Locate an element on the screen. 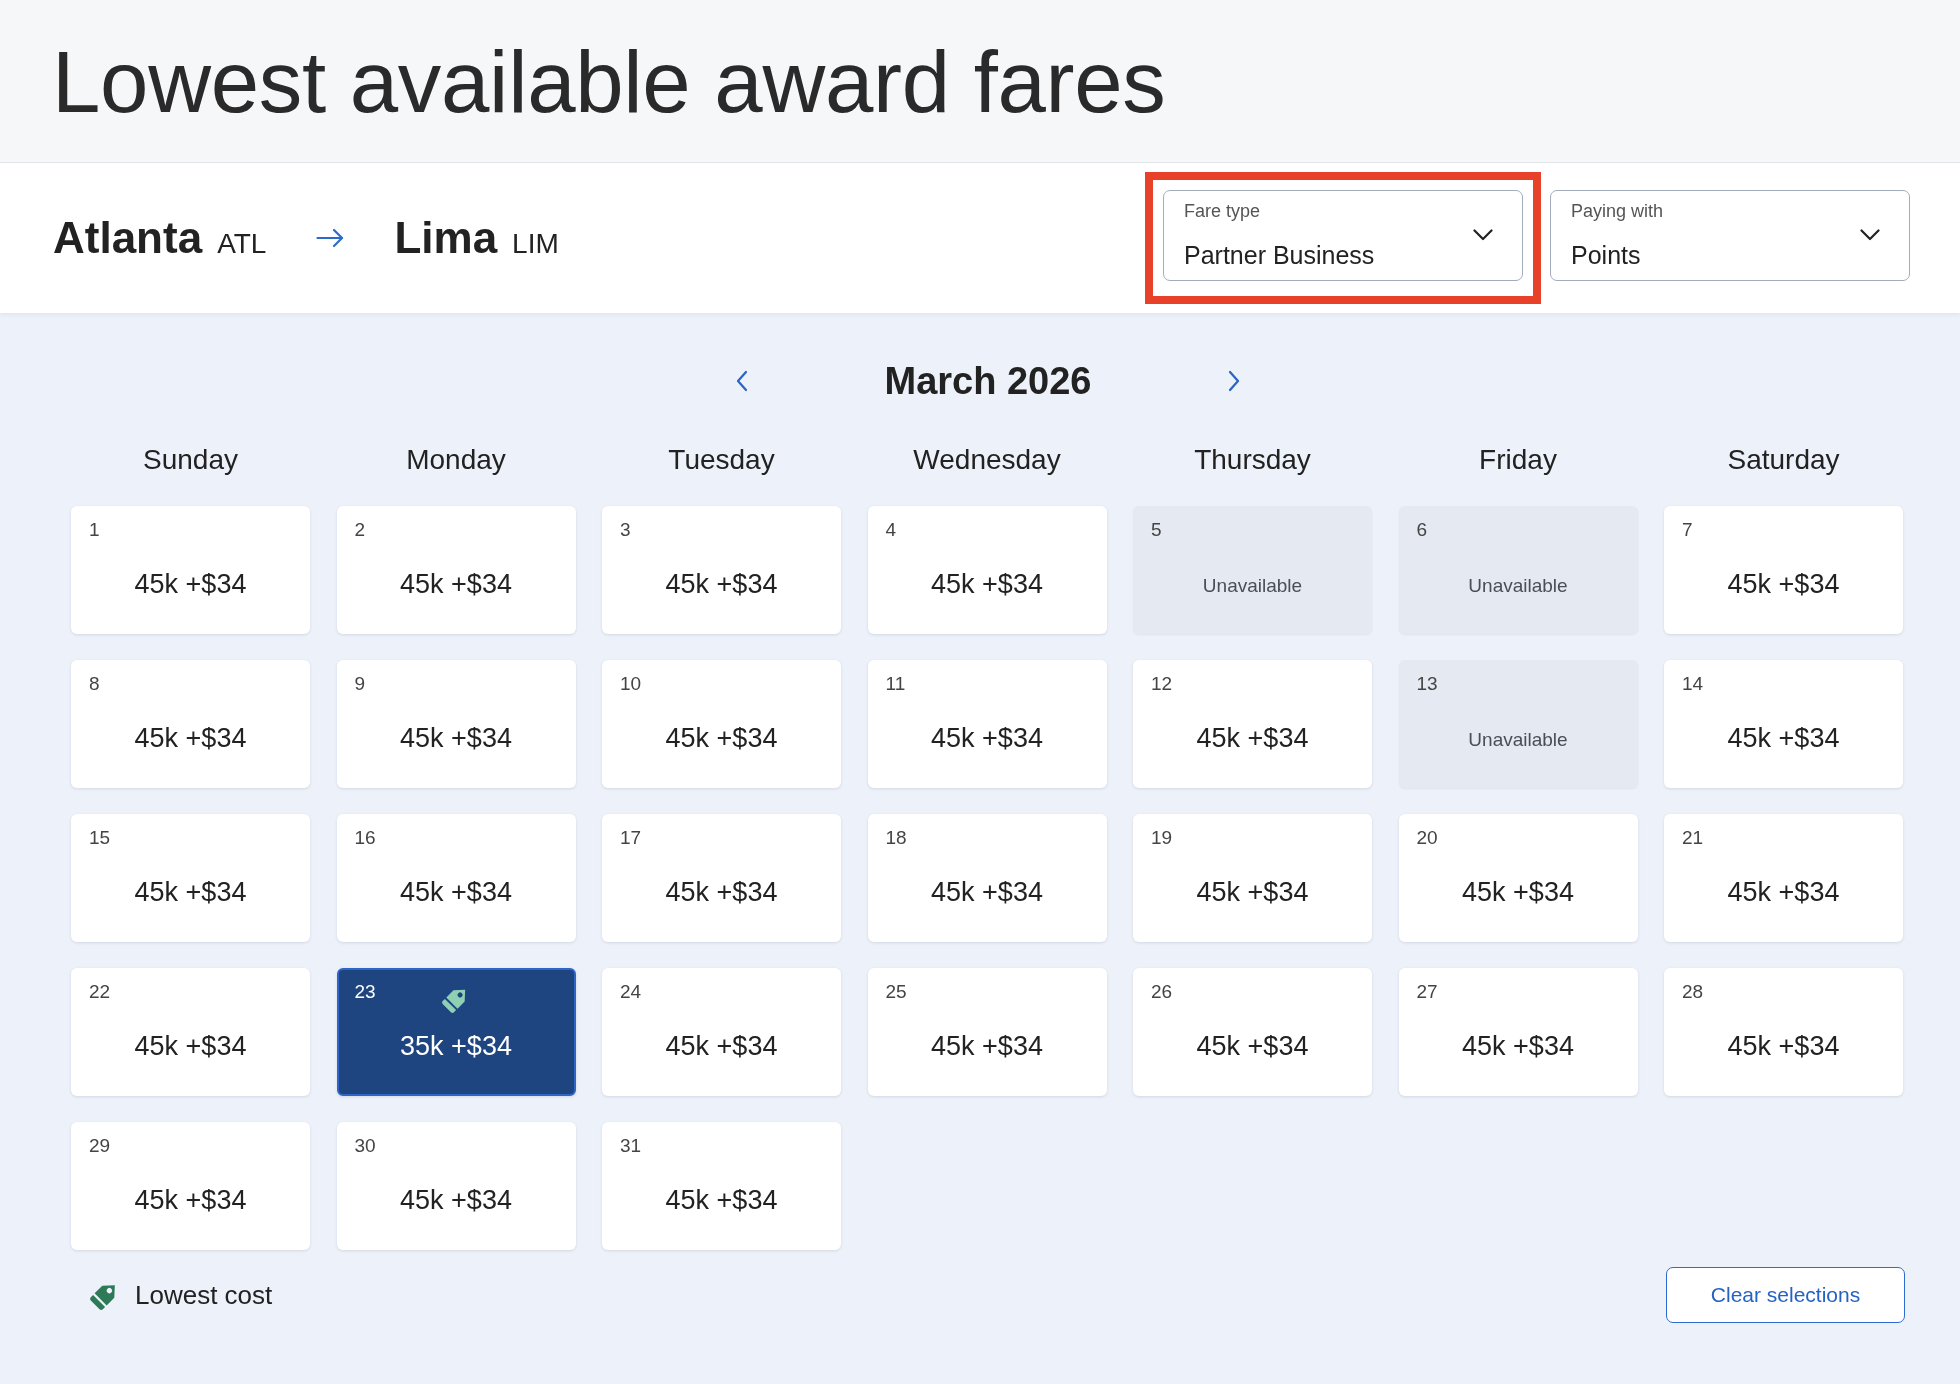  date-cell: 10 45k +$34 is located at coordinates (721, 724).